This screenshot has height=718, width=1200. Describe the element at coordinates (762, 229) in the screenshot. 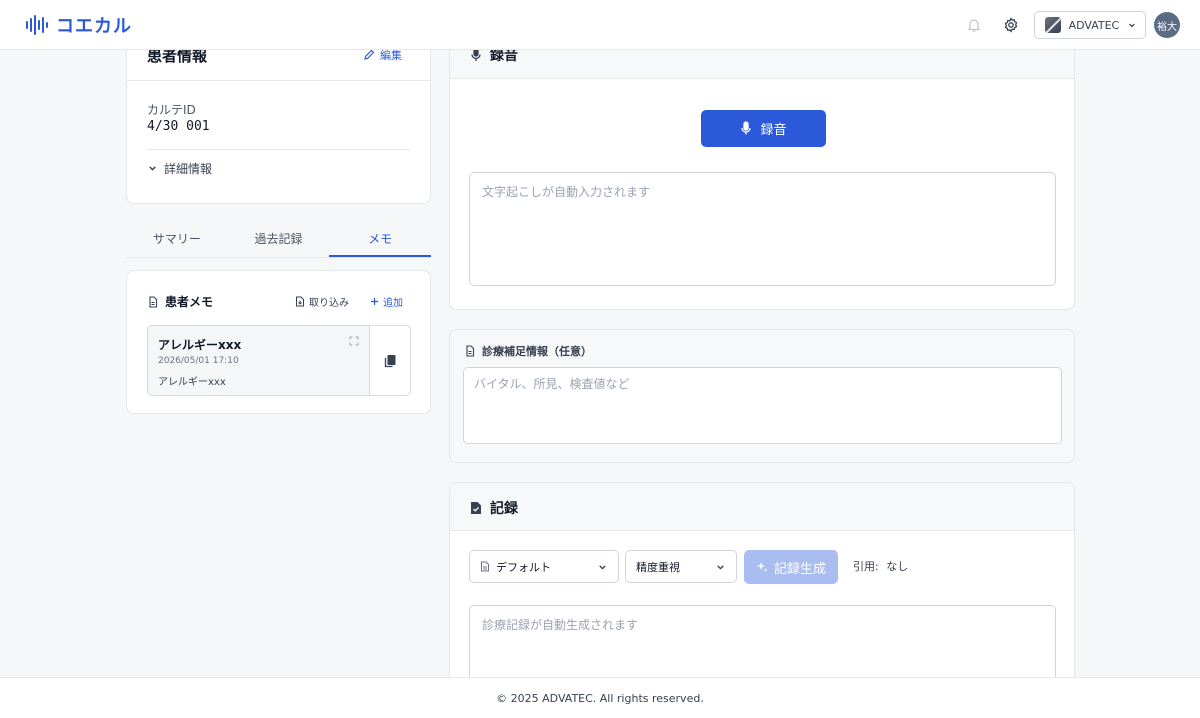

I see `transcript-textarea: 文字起こしが自動入力されます` at that location.